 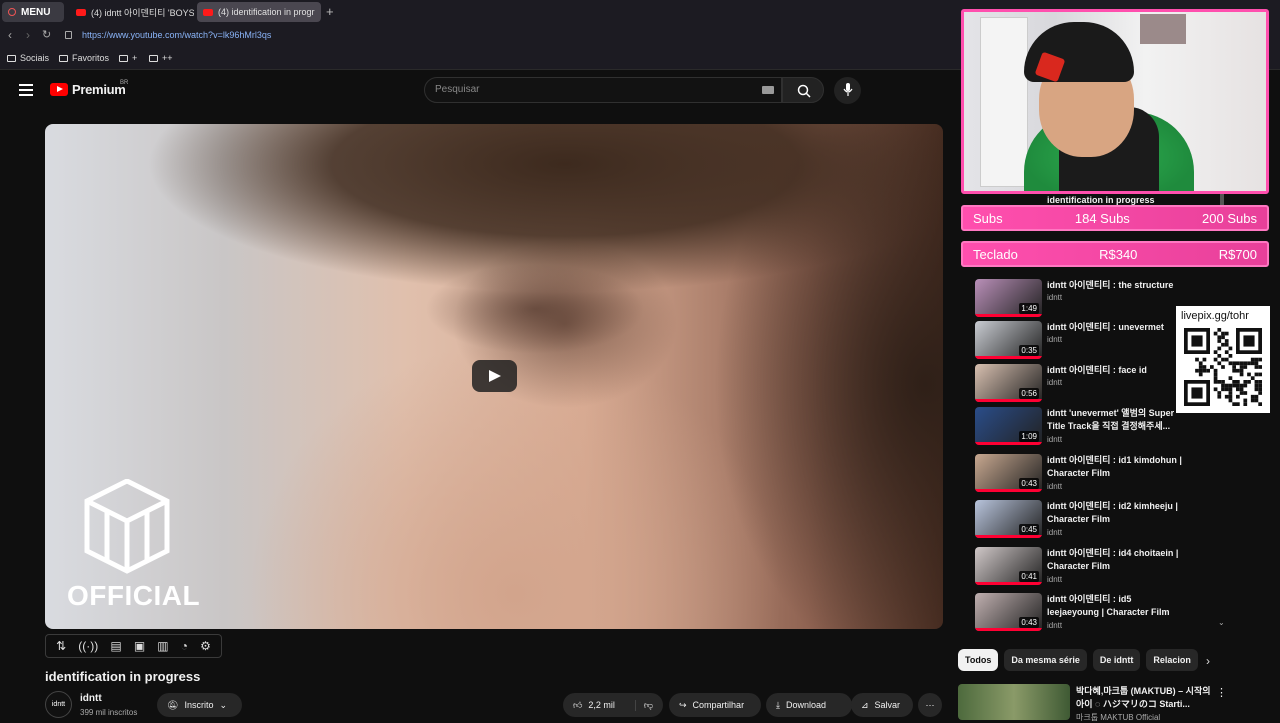 What do you see at coordinates (1097, 370) in the screenshot?
I see `playlist-item-title: idntt 아이덴티티 : face id` at bounding box center [1097, 370].